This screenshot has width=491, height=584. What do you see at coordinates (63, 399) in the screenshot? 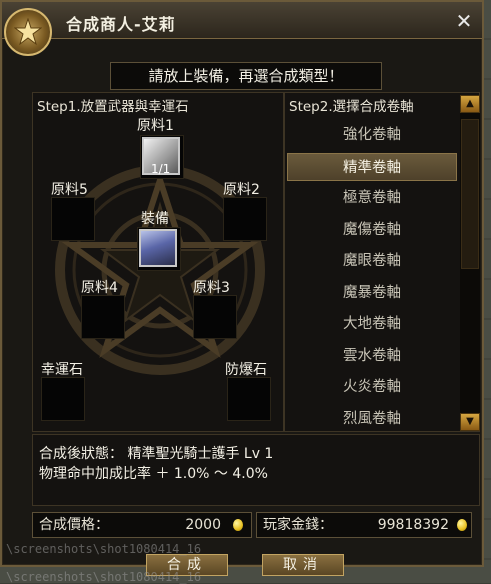
I see `luck-stone-slot` at bounding box center [63, 399].